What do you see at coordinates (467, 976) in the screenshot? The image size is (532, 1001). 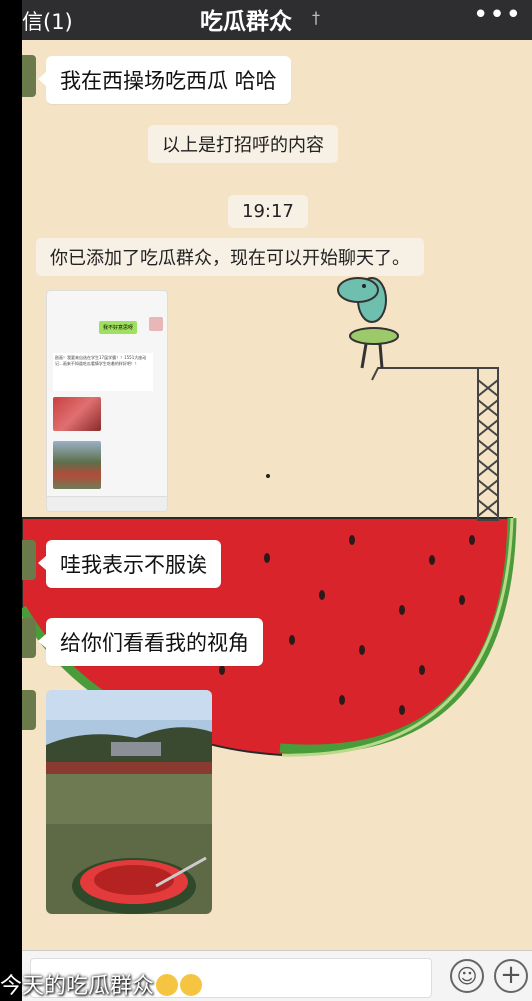 I see `emoji-icon: ☺` at bounding box center [467, 976].